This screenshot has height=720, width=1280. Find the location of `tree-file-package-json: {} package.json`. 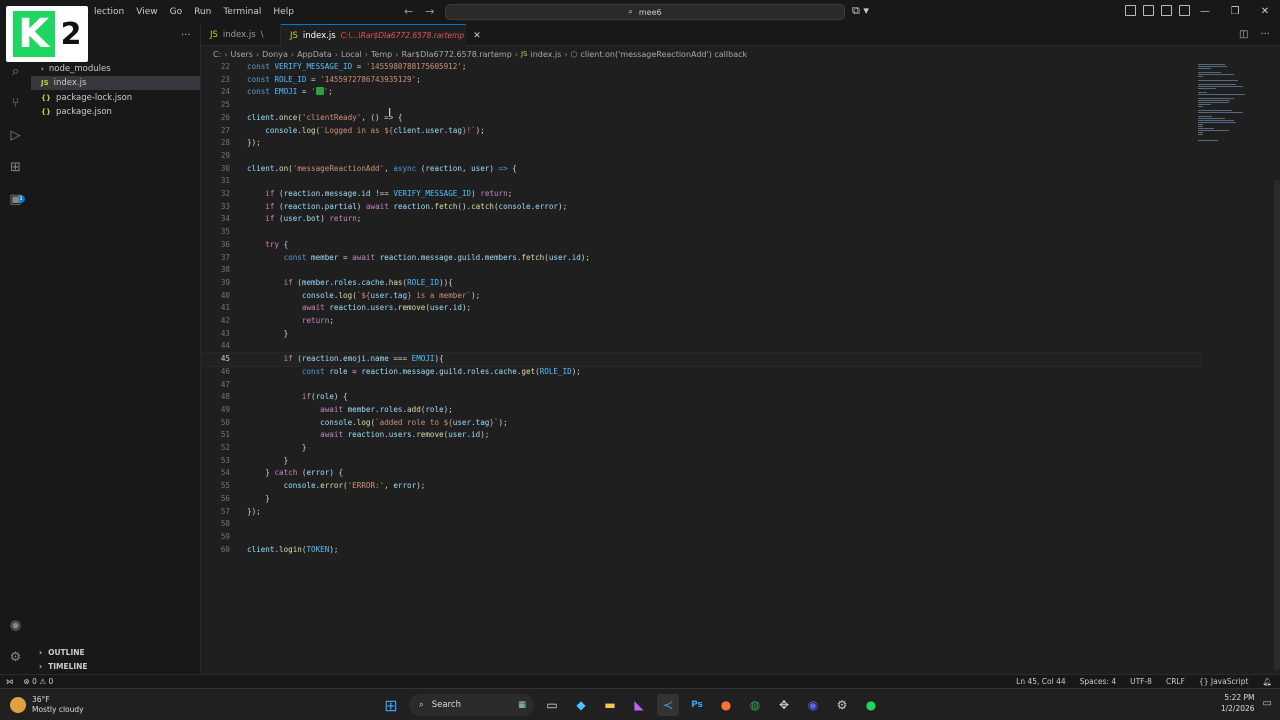

tree-file-package-json: {} package.json is located at coordinates (115, 112).